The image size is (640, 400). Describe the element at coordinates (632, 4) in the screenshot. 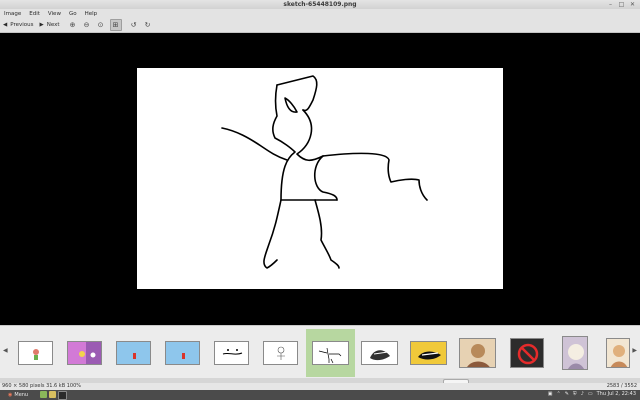

I see `close-button: ✕` at that location.